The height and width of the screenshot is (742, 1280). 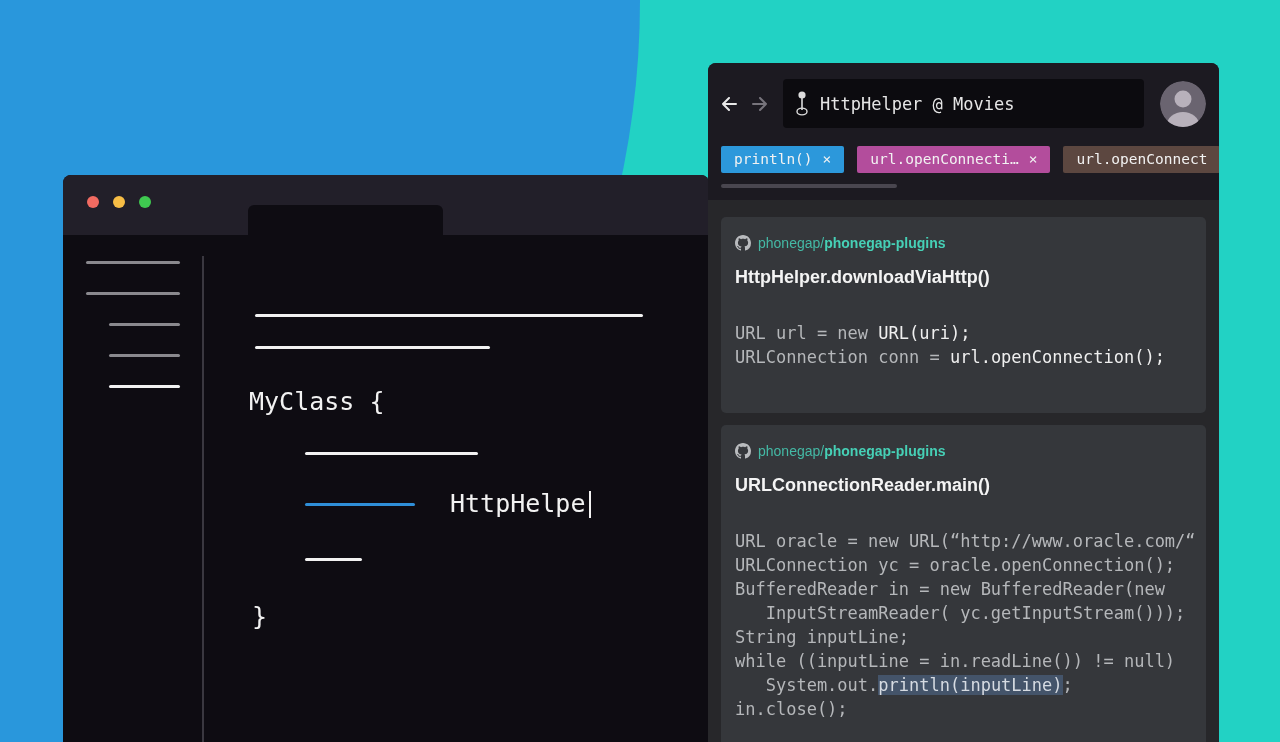 I want to click on code-line: URL url = new URL(uri);, so click(x=853, y=333).